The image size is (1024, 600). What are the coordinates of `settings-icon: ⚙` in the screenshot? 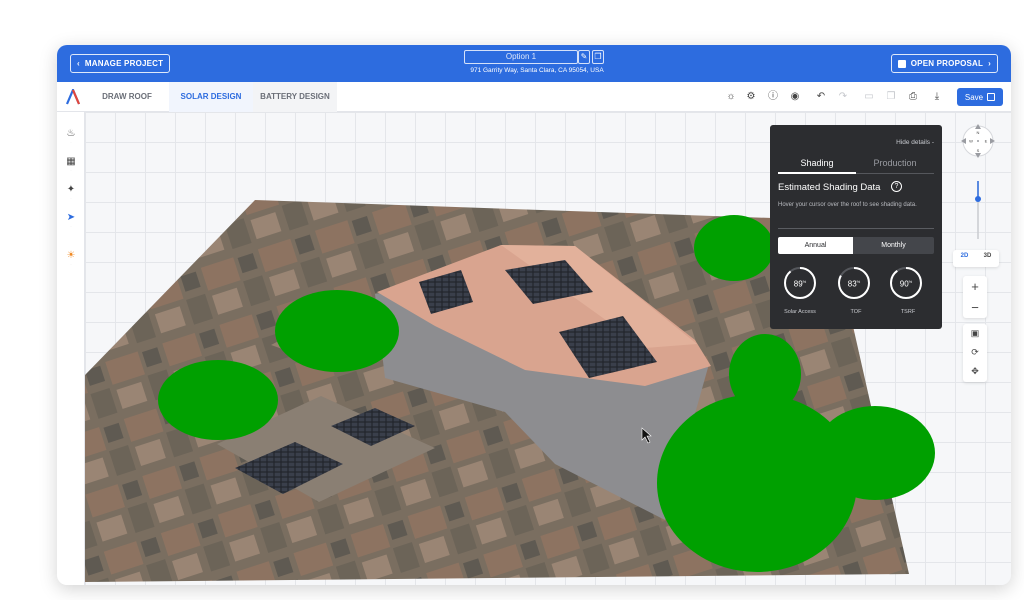 It's located at (751, 97).